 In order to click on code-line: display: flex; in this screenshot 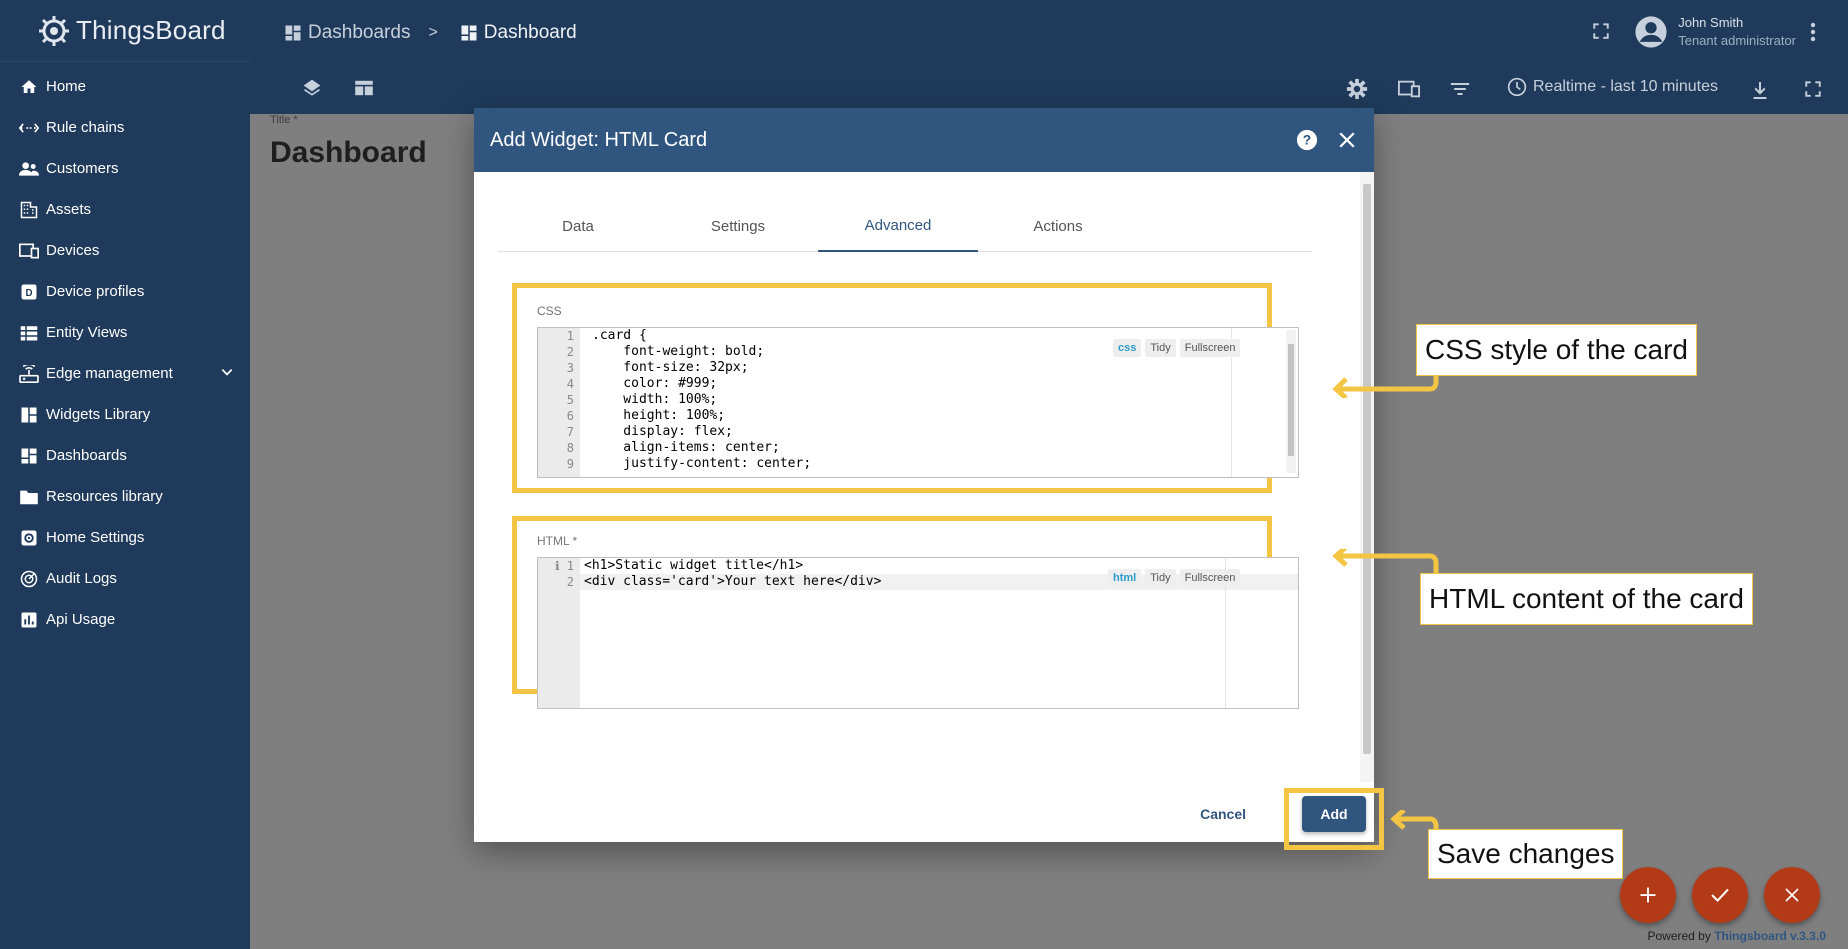, I will do `click(662, 431)`.